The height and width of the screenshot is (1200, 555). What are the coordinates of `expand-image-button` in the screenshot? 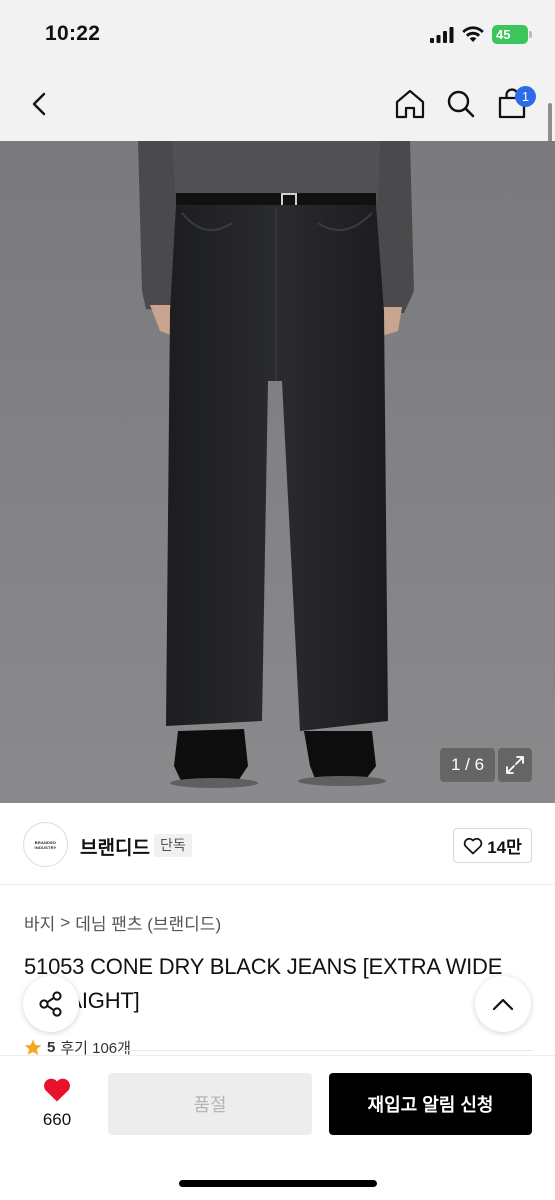 It's located at (515, 765).